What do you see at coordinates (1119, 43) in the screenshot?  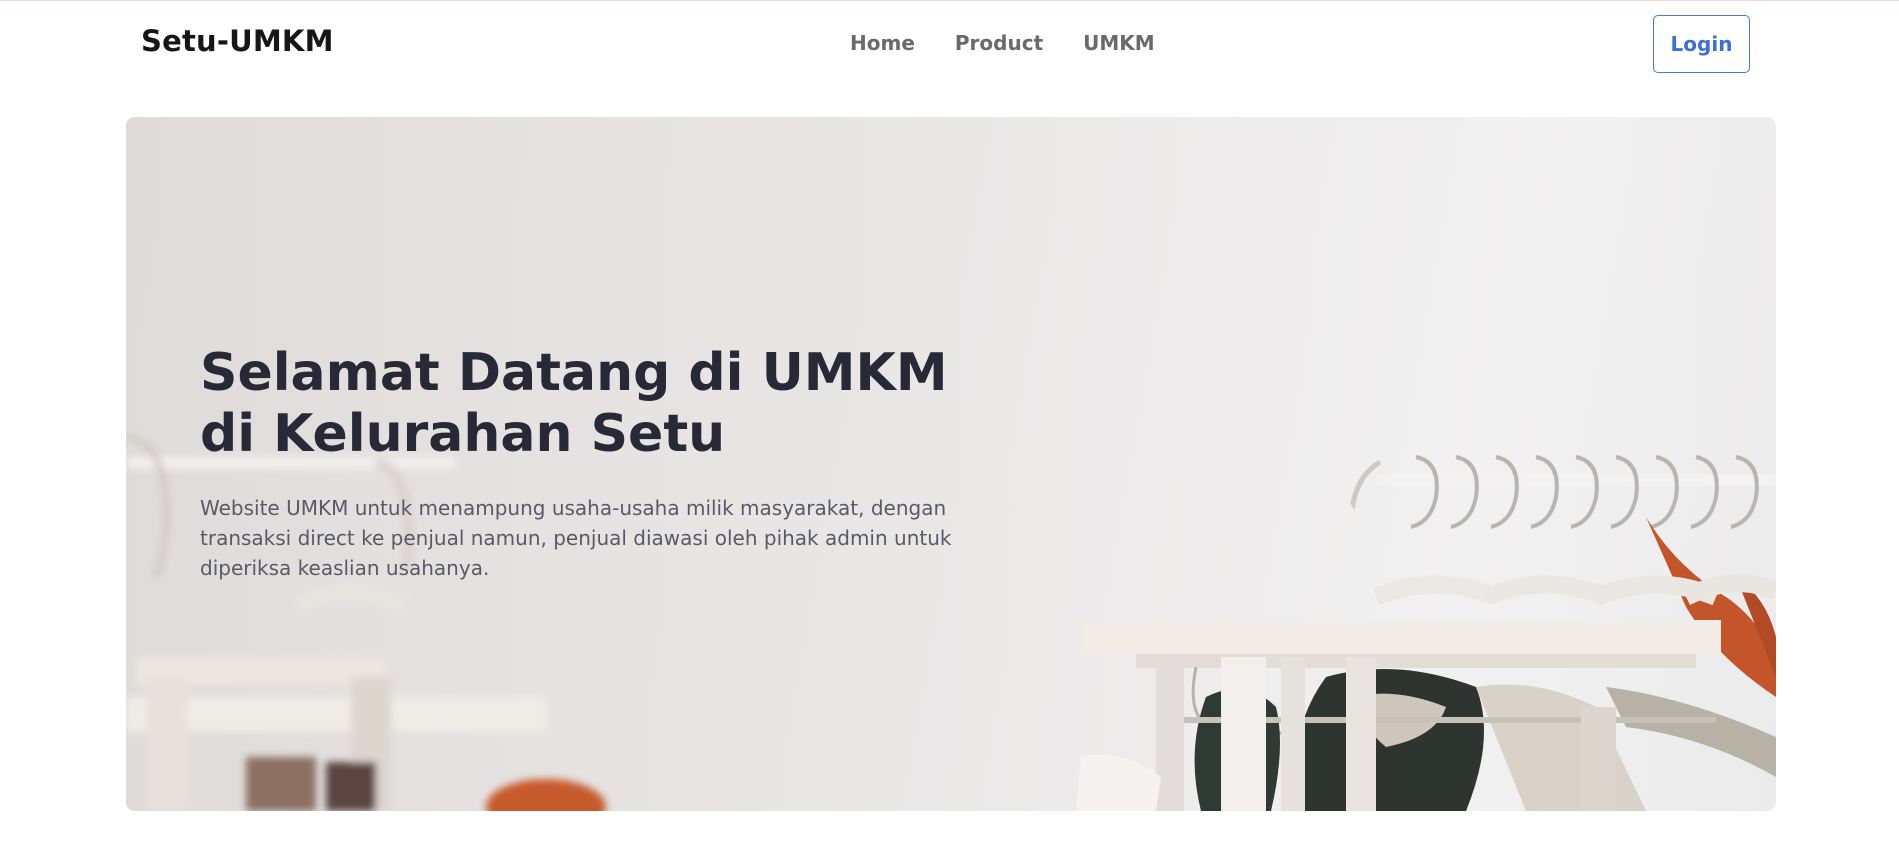 I see `nav-link-umkm: UMKM` at bounding box center [1119, 43].